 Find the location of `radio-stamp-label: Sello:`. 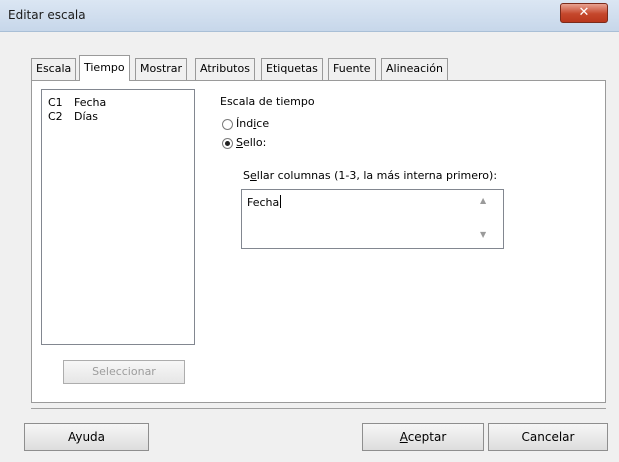

radio-stamp-label: Sello: is located at coordinates (251, 142).